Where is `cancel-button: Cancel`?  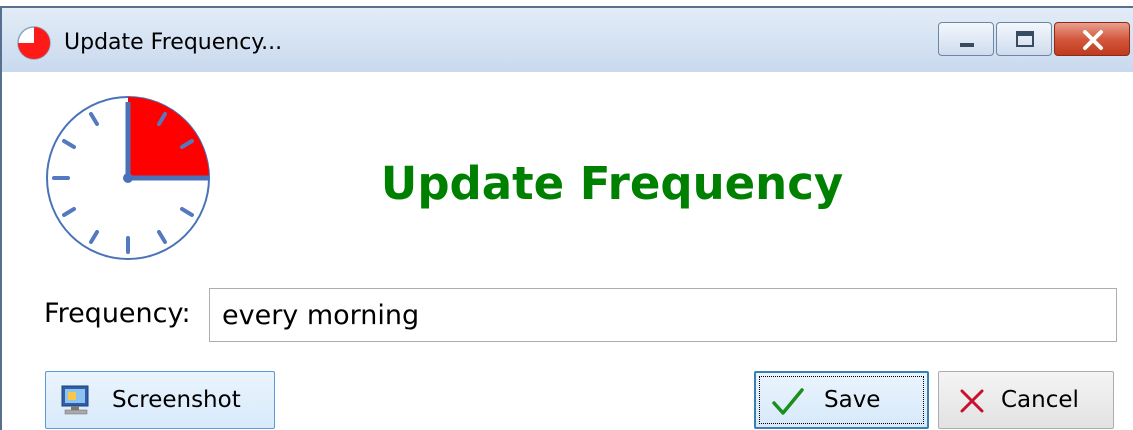
cancel-button: Cancel is located at coordinates (1026, 400).